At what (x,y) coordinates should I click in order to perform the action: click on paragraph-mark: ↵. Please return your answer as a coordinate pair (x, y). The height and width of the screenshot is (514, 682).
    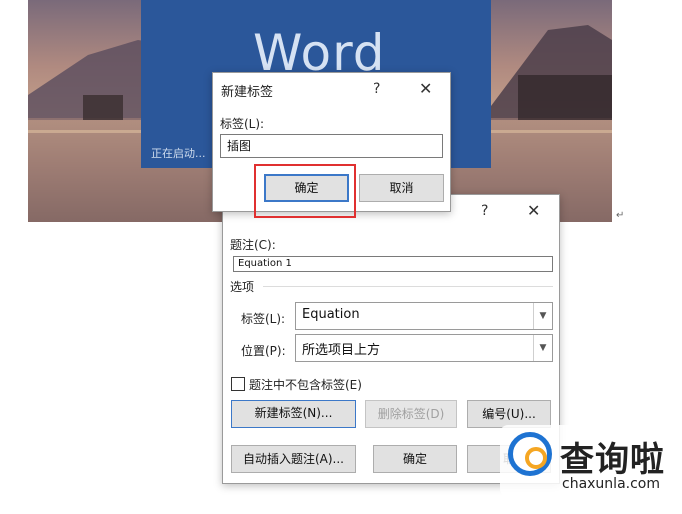
    Looking at the image, I should click on (620, 215).